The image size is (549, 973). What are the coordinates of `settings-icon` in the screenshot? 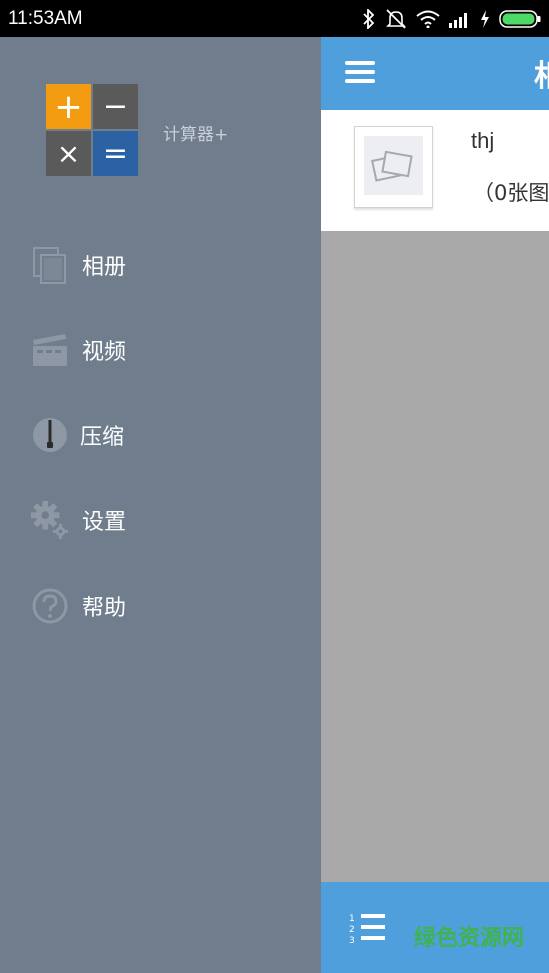 It's located at (50, 520).